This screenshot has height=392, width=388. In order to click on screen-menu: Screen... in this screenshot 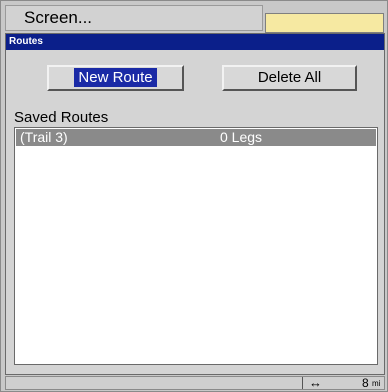, I will do `click(134, 18)`.